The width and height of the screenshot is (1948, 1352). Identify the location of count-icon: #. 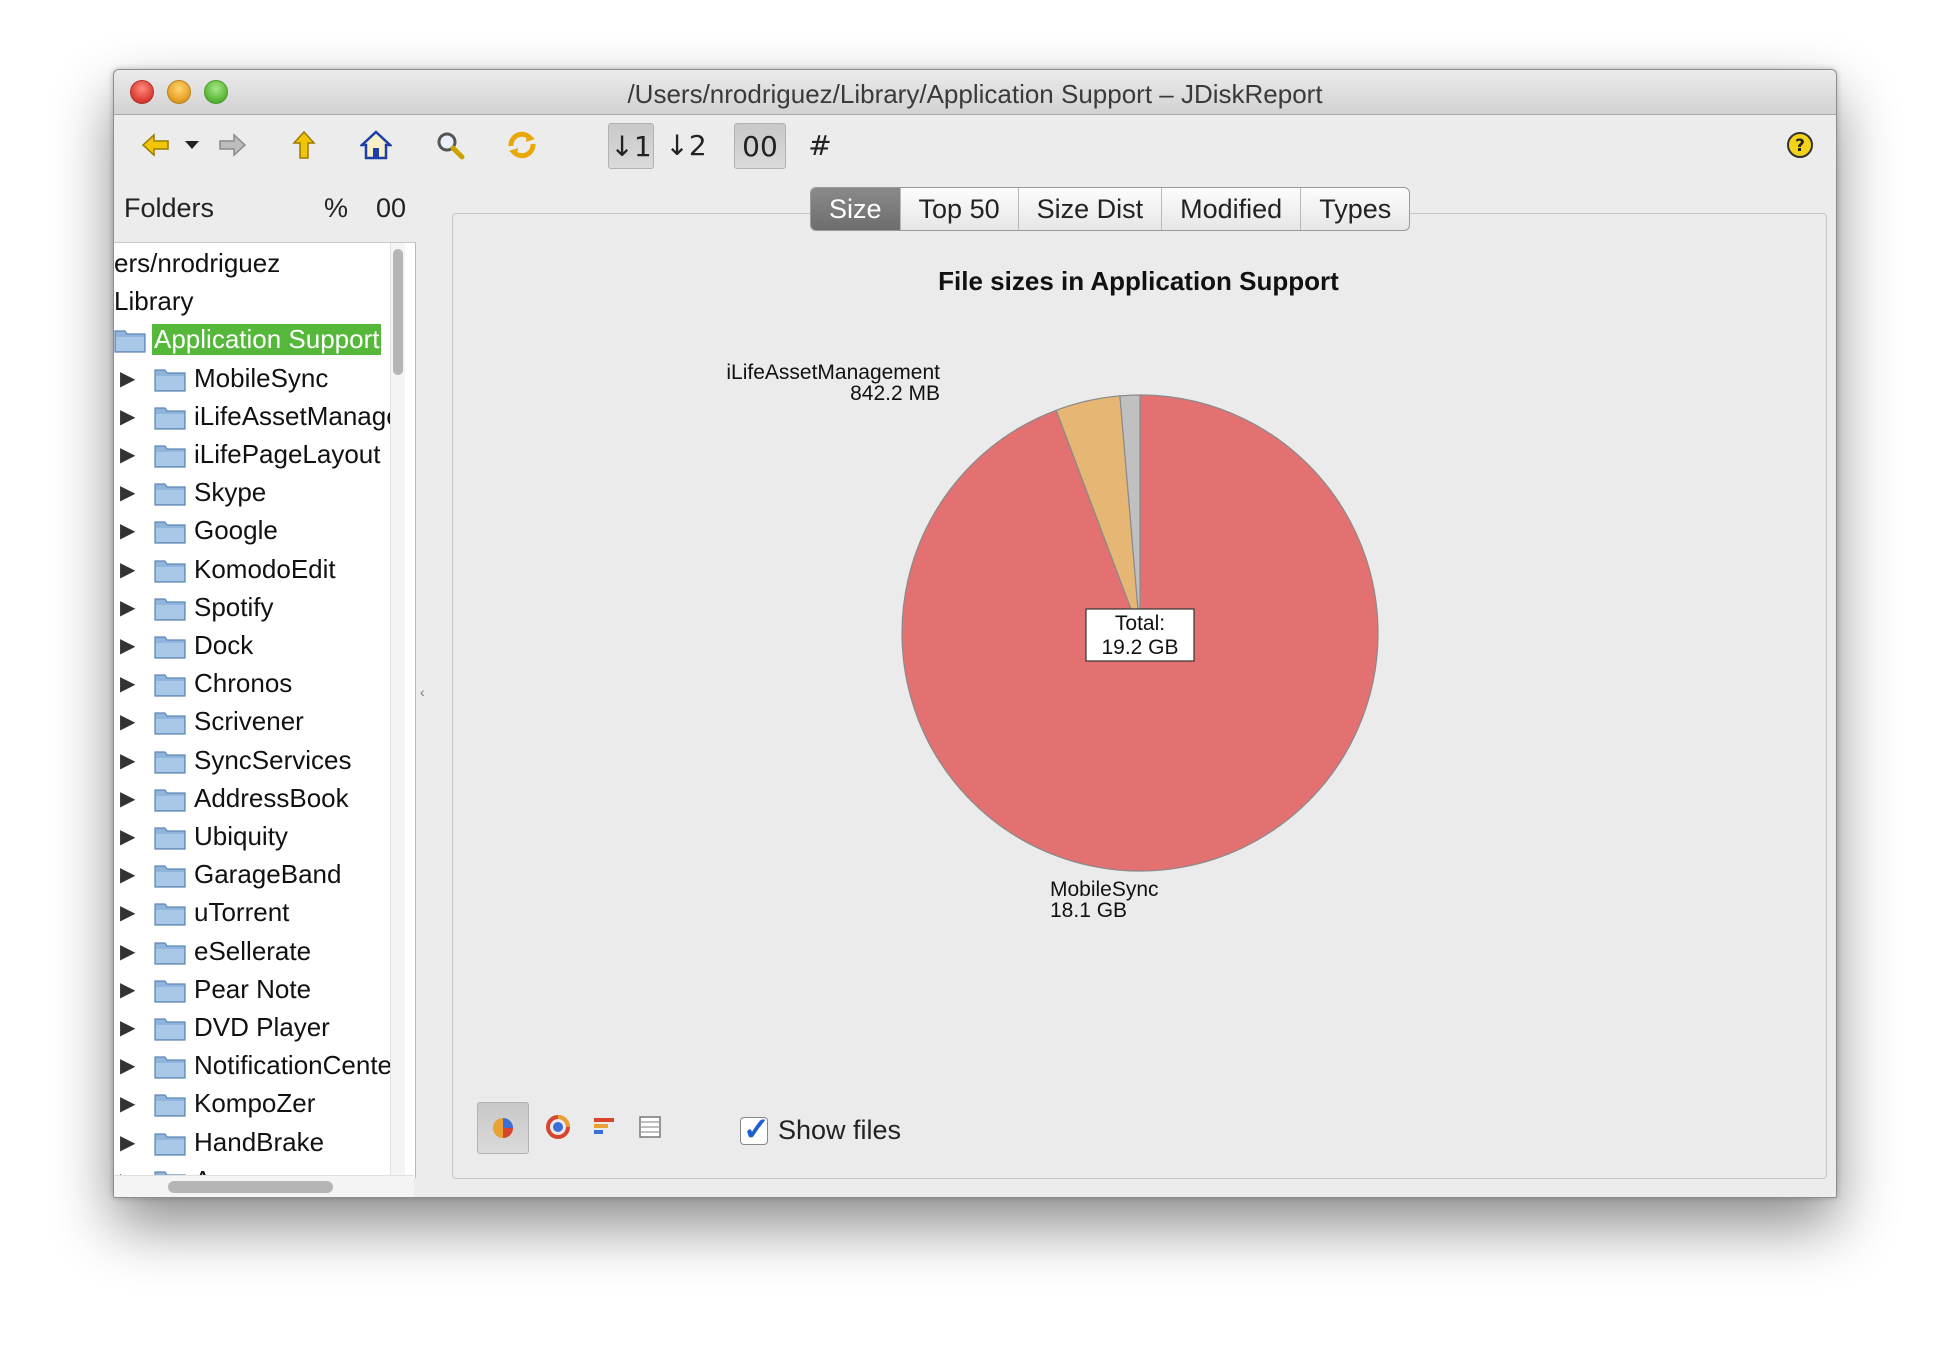
(820, 145).